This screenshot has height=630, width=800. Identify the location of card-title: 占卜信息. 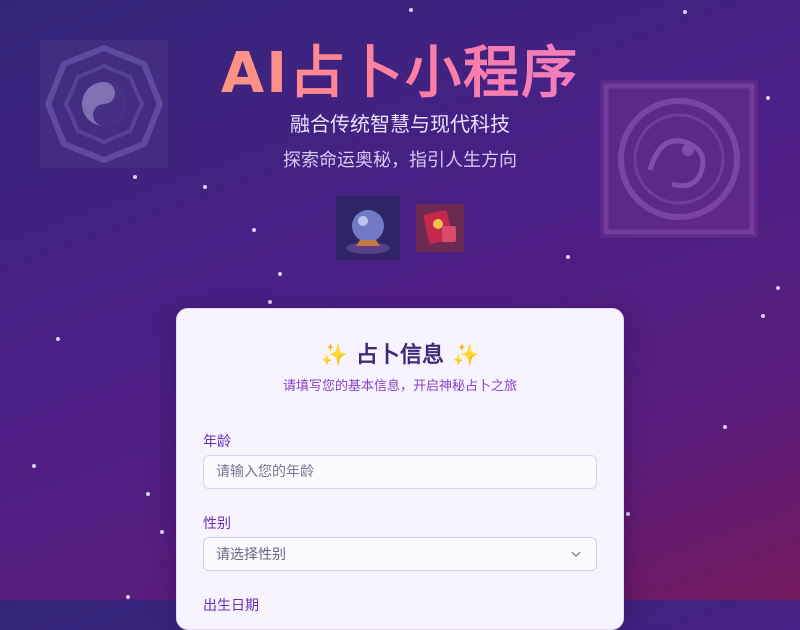
(399, 355).